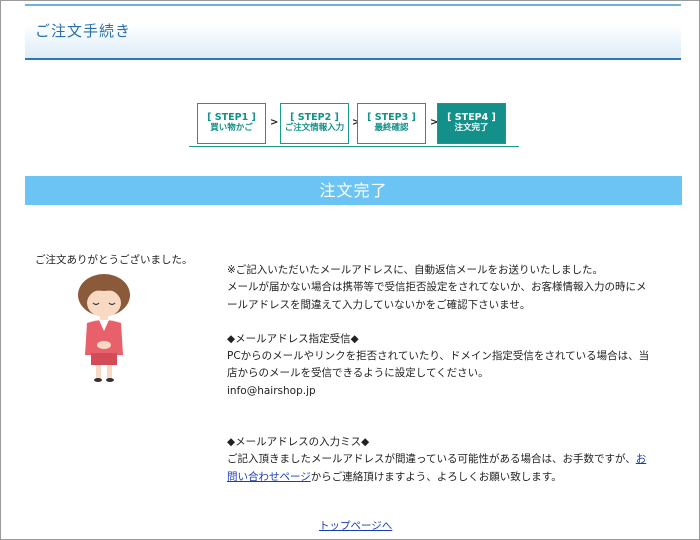  Describe the element at coordinates (391, 128) in the screenshot. I see `step-3-label: 最終確認` at that location.